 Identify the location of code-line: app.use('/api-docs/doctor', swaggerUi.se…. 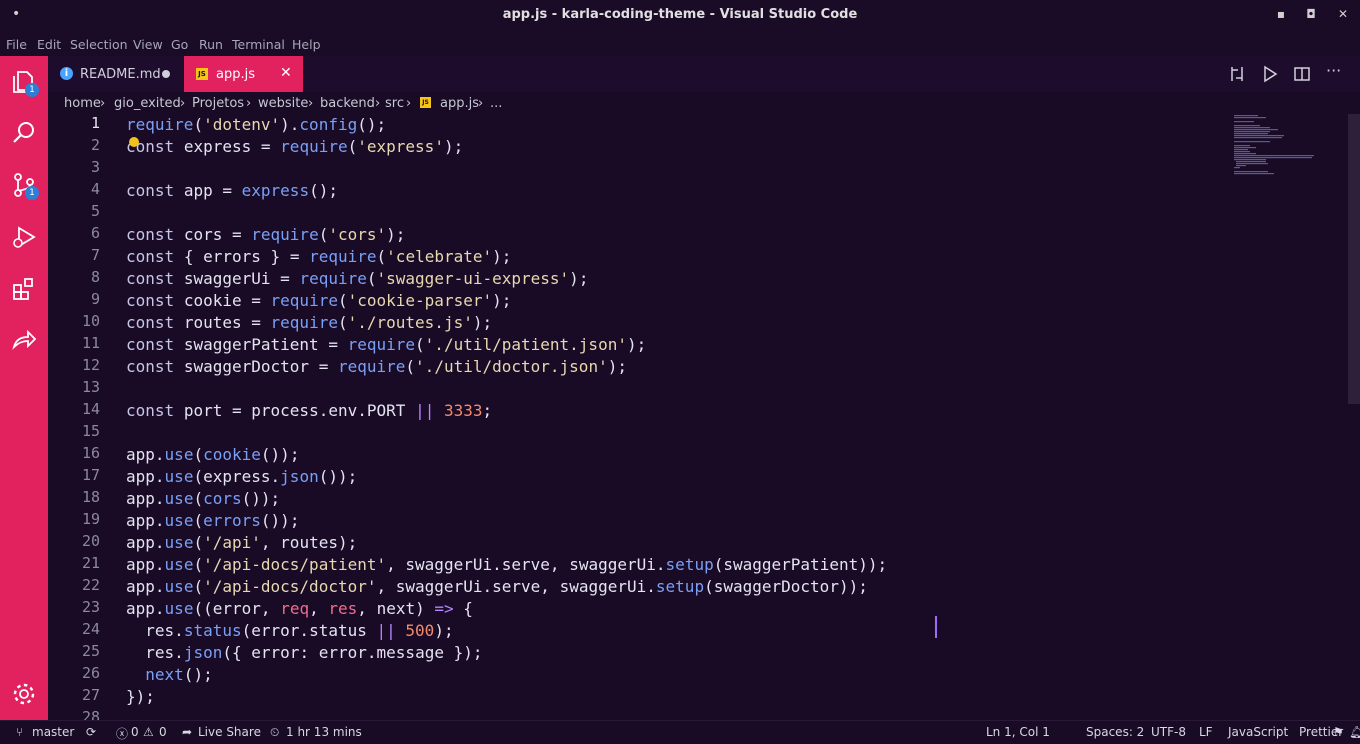
(497, 587).